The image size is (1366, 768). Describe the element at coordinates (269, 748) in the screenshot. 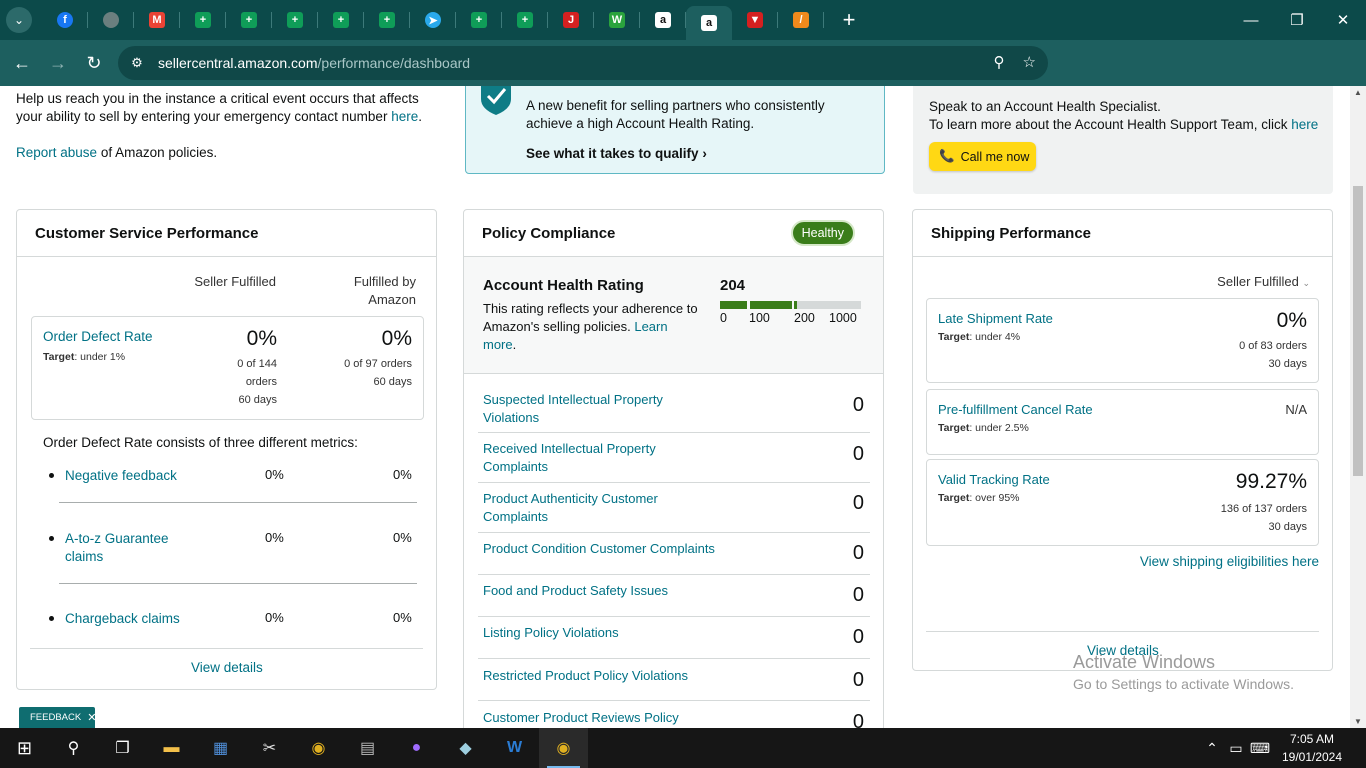

I see `app-icon: ✂` at that location.